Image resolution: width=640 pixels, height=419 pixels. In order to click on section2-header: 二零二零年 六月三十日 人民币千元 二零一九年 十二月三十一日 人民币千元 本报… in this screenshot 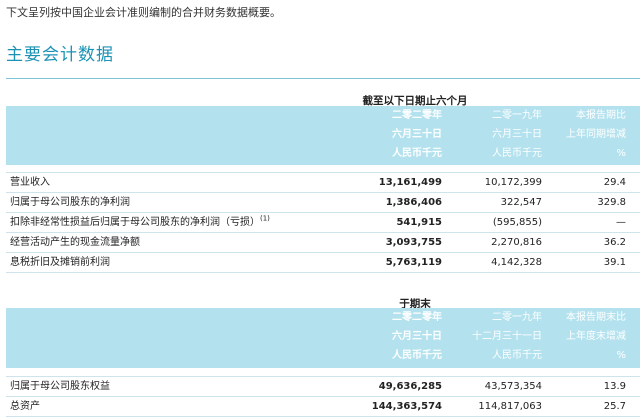, I will do `click(323, 338)`.